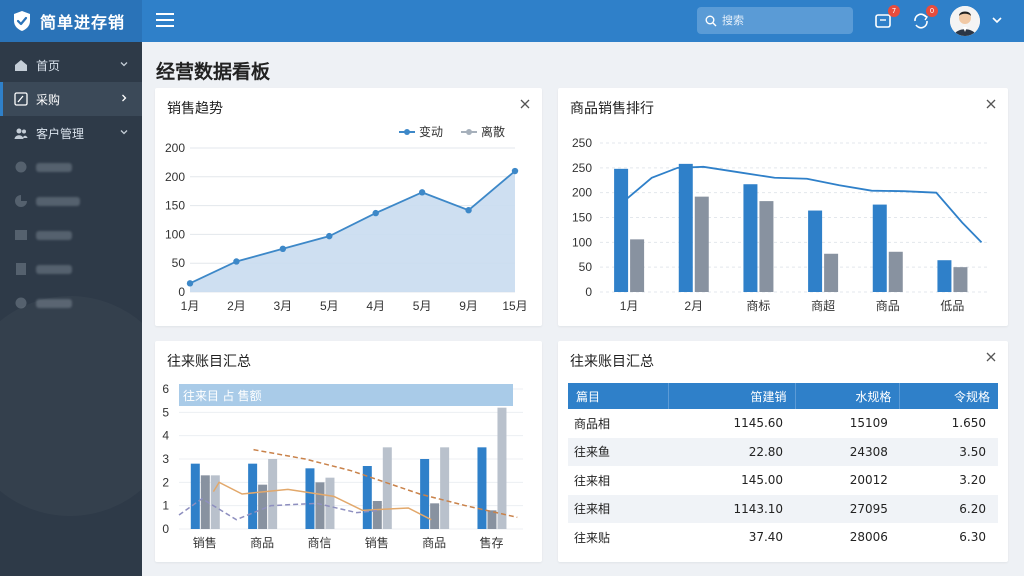  I want to click on sales-trend-chart: 0 50 100 150 200 200 1月 2月 3月 5月 4月 5月 9月 15月 变动 离散, so click(346, 218).